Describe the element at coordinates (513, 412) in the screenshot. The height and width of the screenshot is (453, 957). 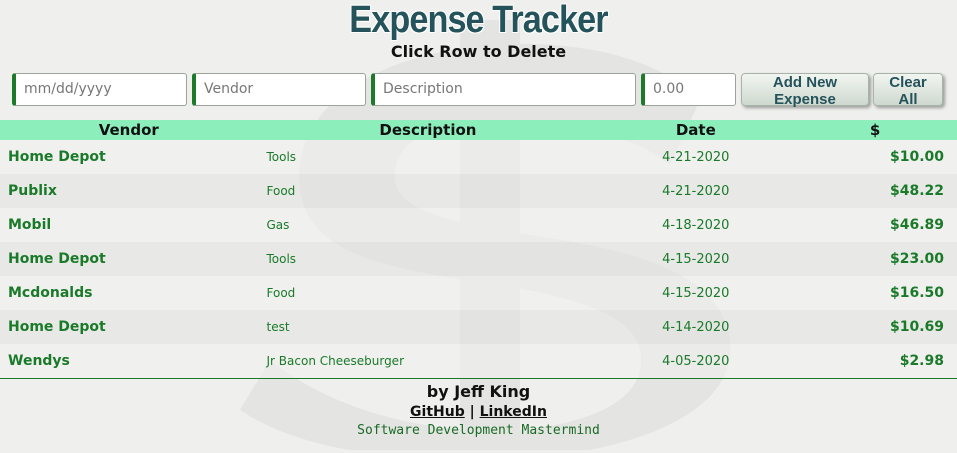
I see `linkedin-link: LinkedIn` at that location.